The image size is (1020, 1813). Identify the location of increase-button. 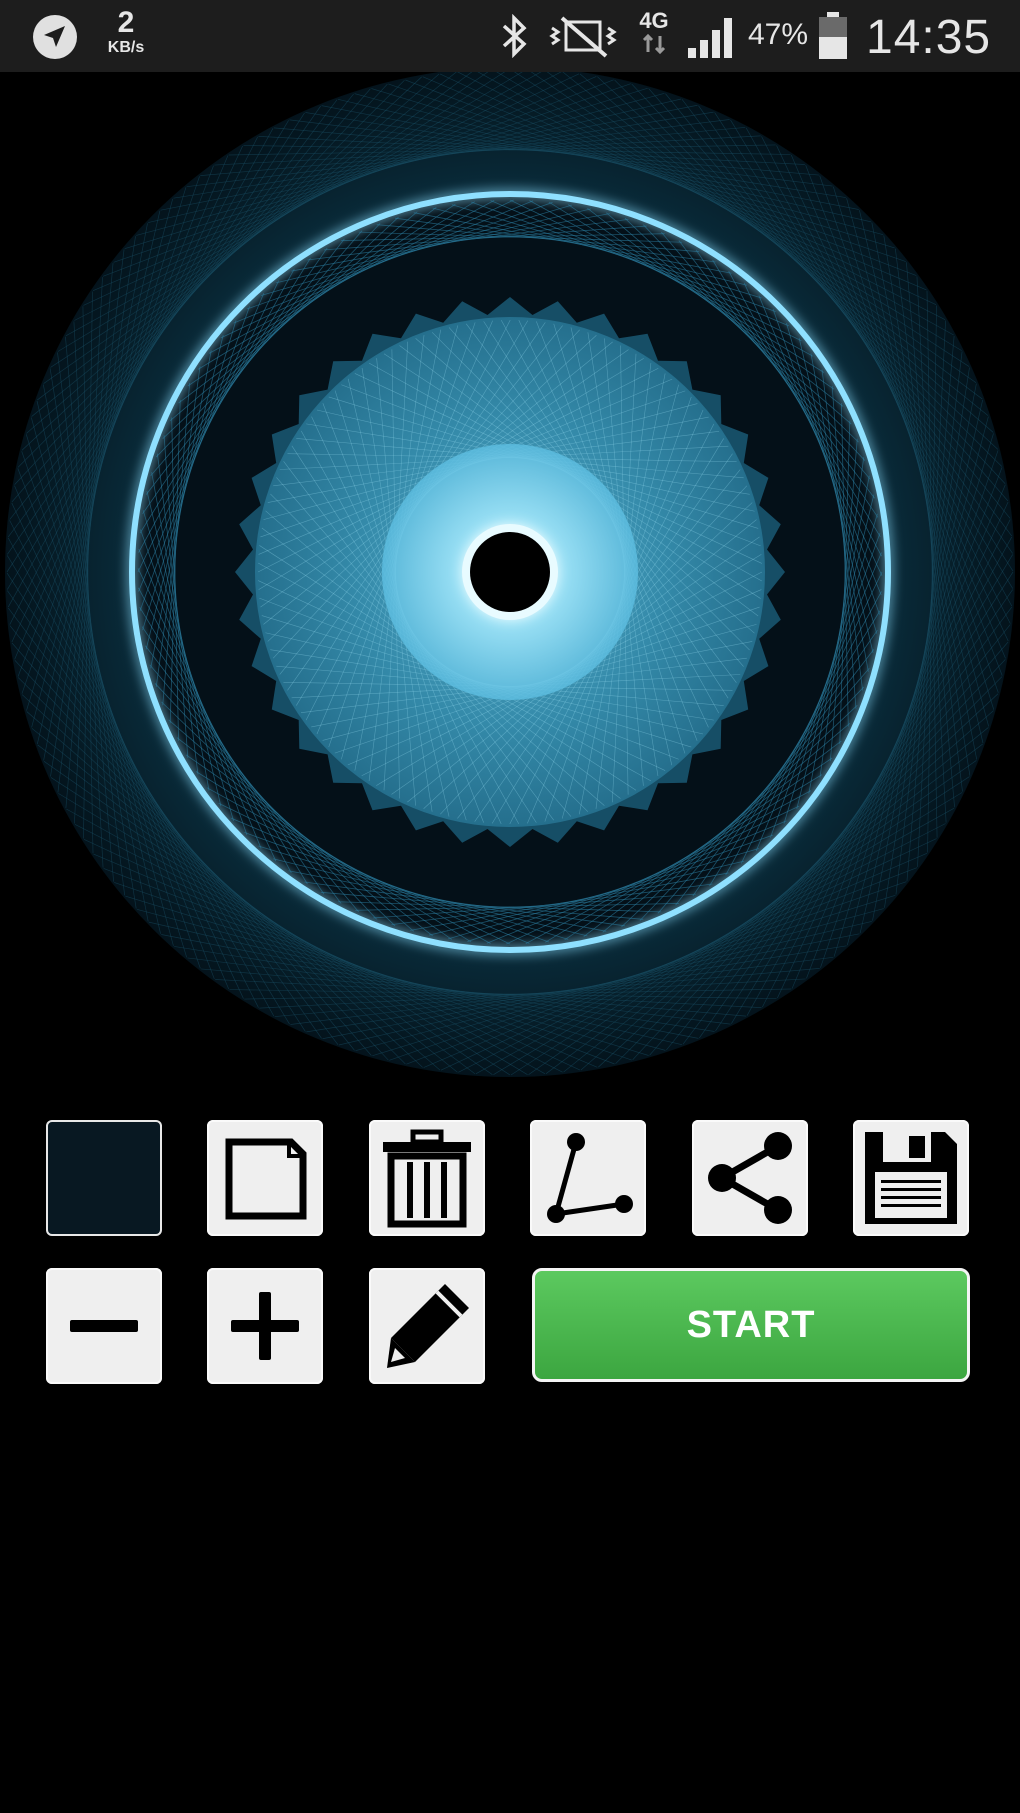
(265, 1326).